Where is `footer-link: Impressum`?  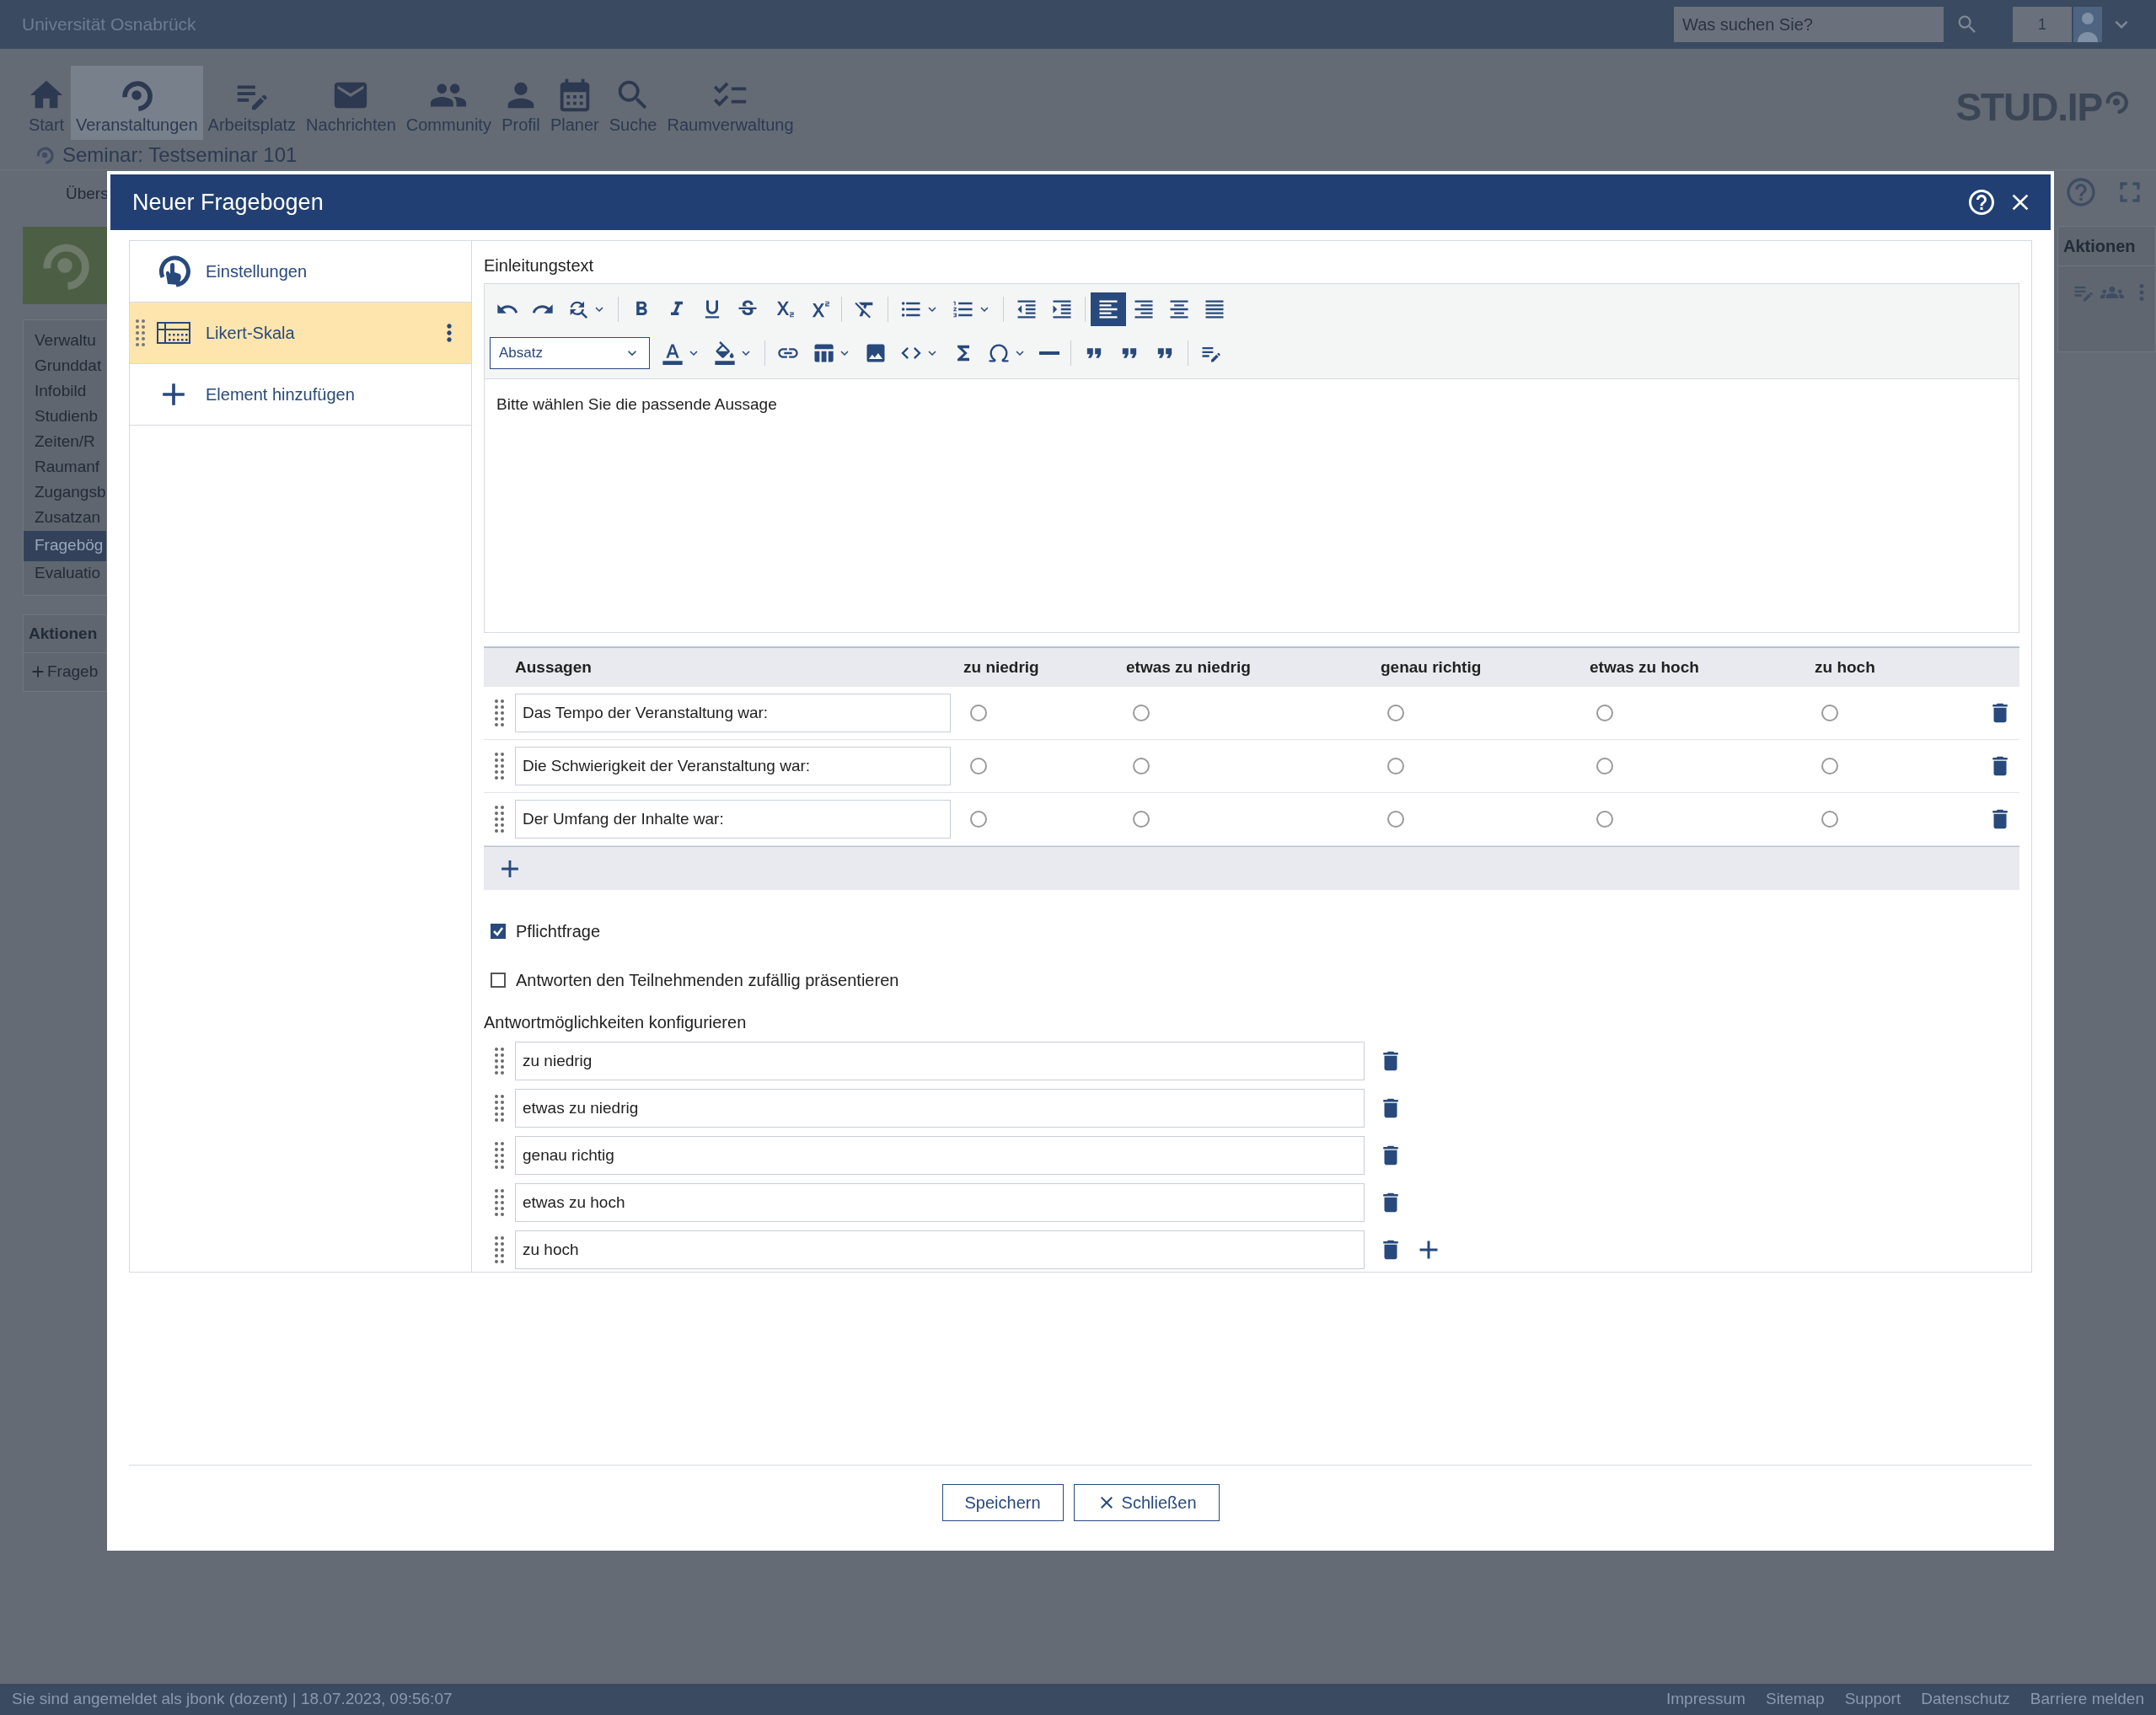 footer-link: Impressum is located at coordinates (1706, 1700).